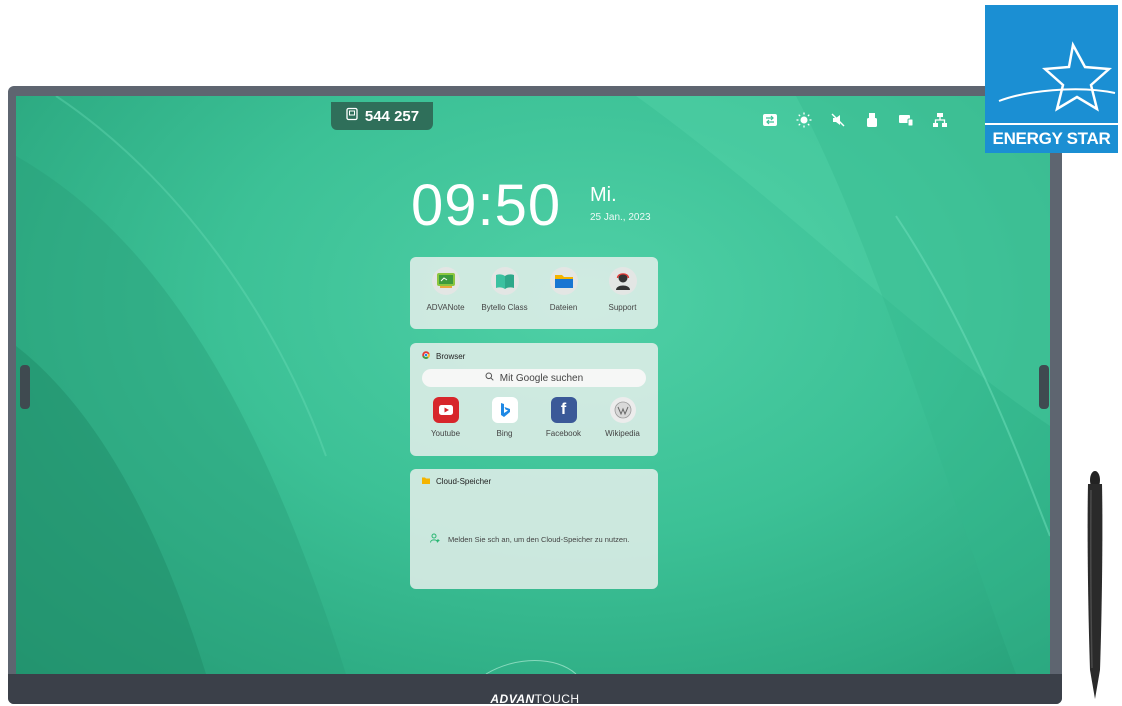 The width and height of the screenshot is (1122, 706). Describe the element at coordinates (1095, 585) in the screenshot. I see `stylus-pen` at that location.